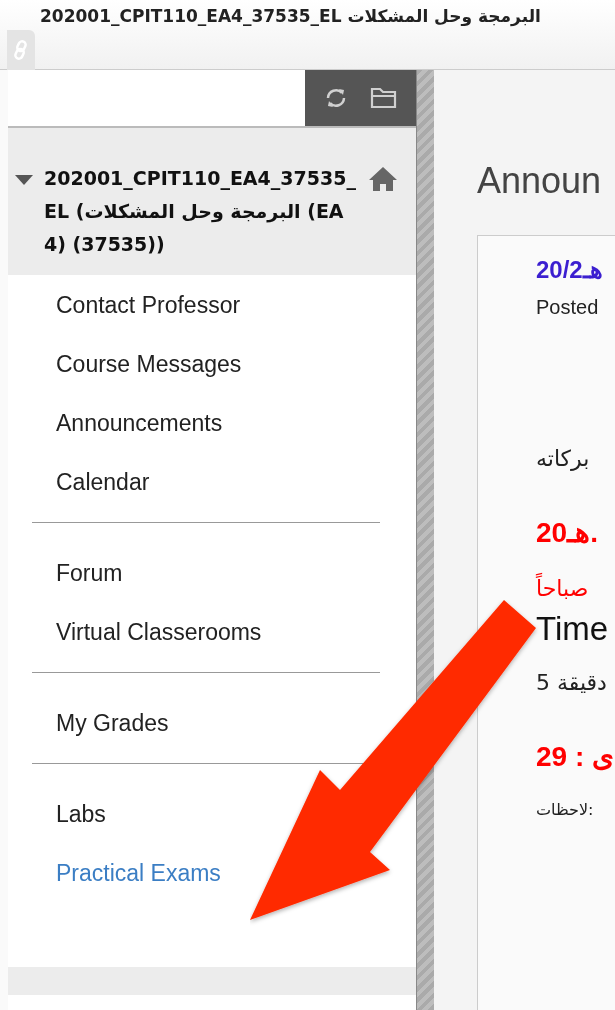 This screenshot has height=1010, width=615. I want to click on menu-item: Calendar, so click(103, 483).